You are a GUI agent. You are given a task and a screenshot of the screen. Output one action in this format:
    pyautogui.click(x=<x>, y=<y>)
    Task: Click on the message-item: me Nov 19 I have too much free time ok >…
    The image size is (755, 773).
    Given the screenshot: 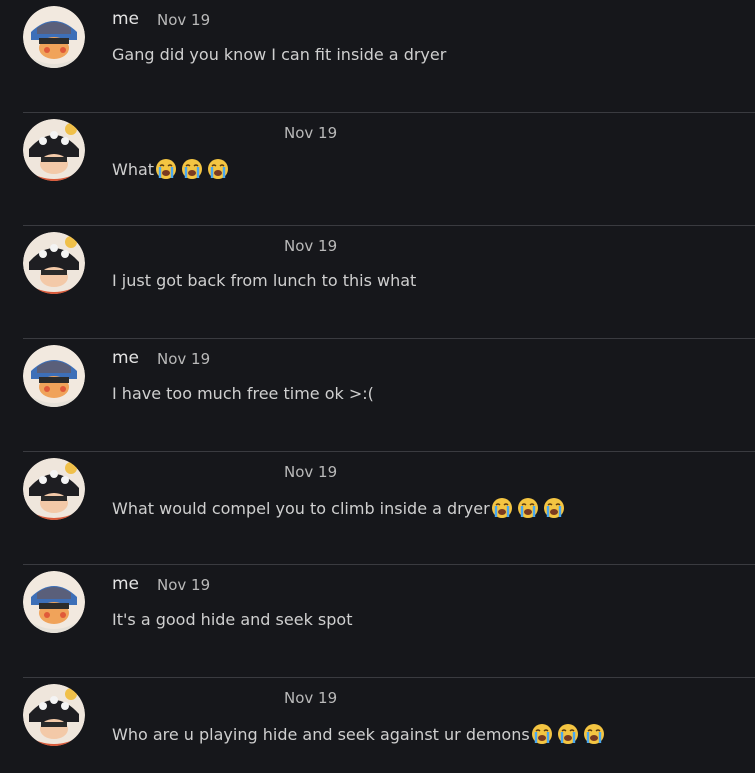 What is the action you would take?
    pyautogui.click(x=377, y=395)
    